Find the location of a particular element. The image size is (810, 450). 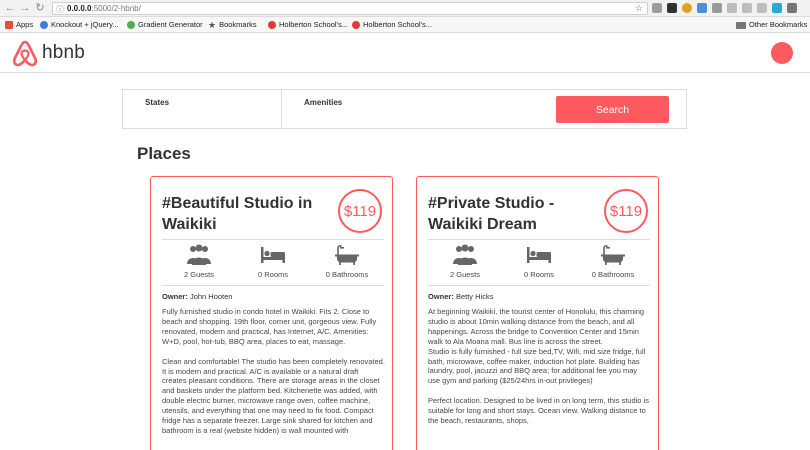

forward-icon: → is located at coordinates (25, 8).